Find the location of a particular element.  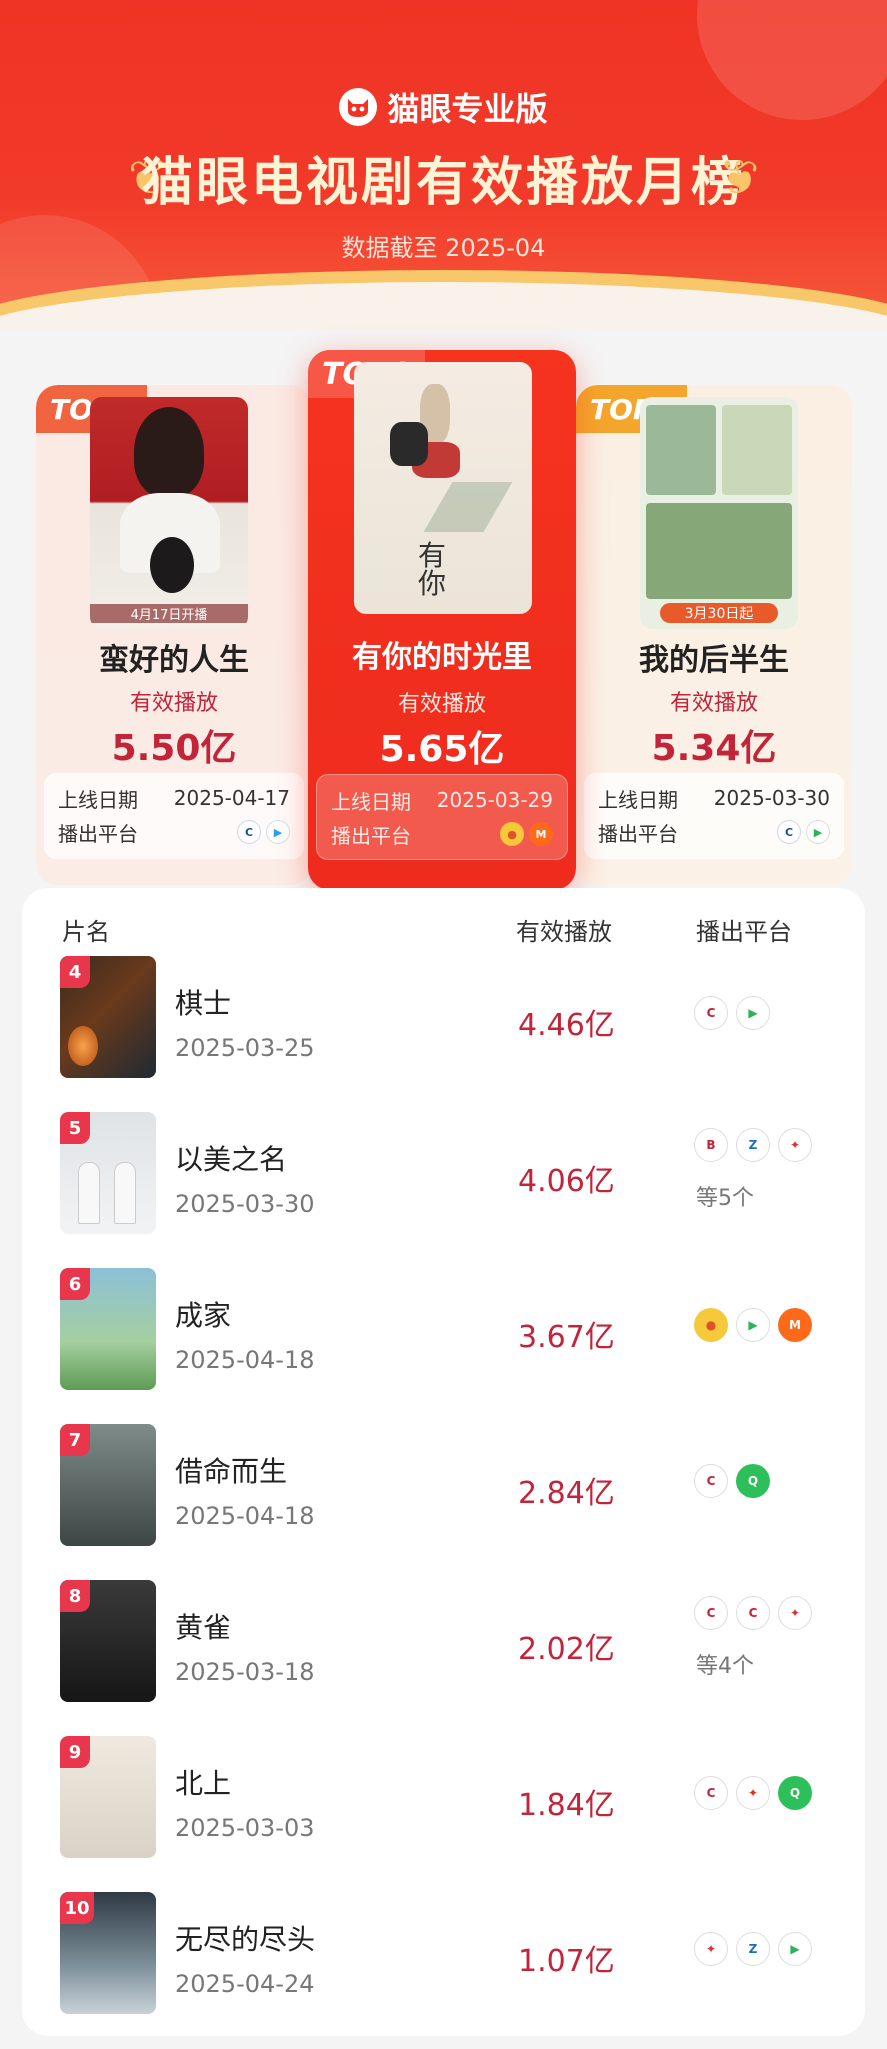

maoyan-cat-icon is located at coordinates (358, 107).